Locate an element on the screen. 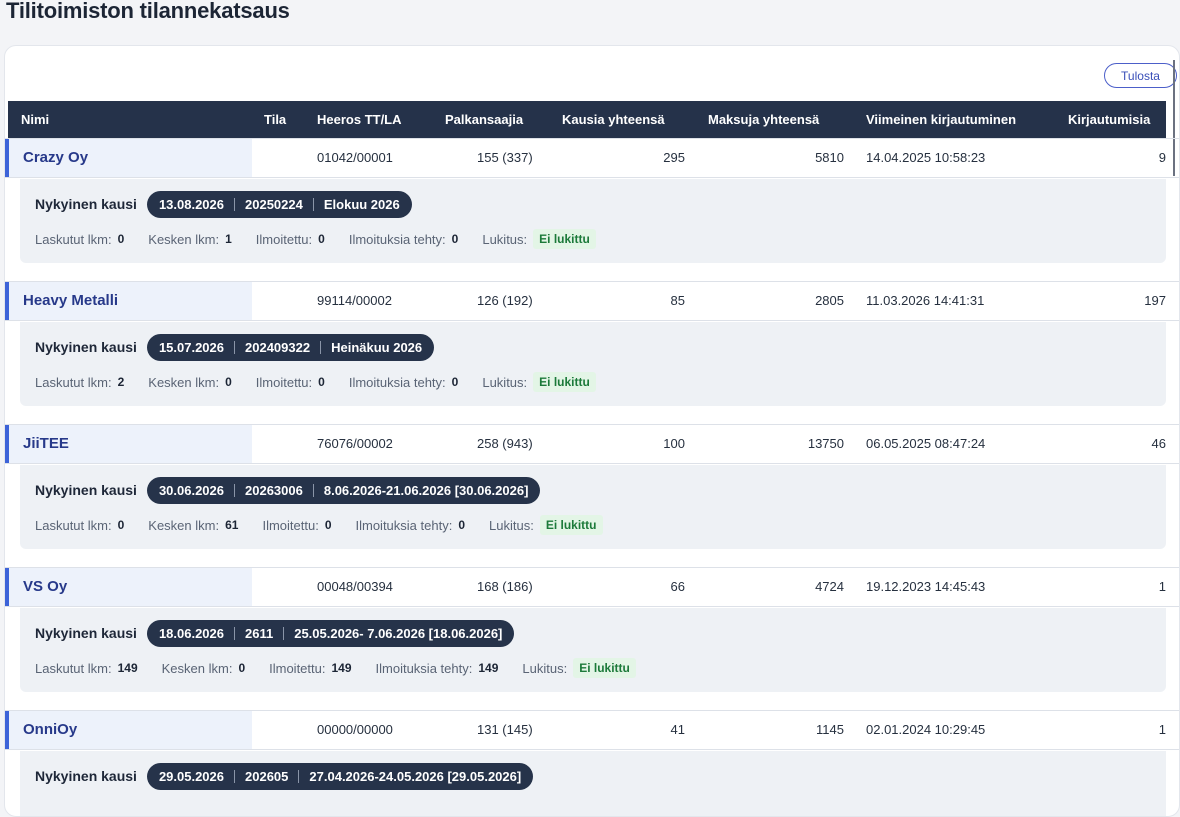 This screenshot has width=1180, height=817. period-range: 25.05.2026- 7.06.2026 [18.06.2026] is located at coordinates (398, 633).